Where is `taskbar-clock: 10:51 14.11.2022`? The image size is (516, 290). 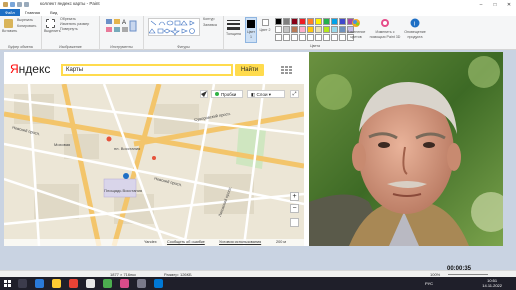 taskbar-clock: 10:51 14.11.2022 is located at coordinates (492, 283).